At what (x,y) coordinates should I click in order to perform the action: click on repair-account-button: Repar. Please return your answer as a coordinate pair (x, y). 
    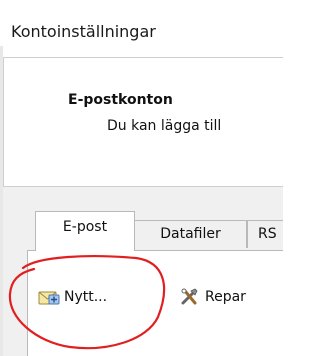
    Looking at the image, I should click on (212, 297).